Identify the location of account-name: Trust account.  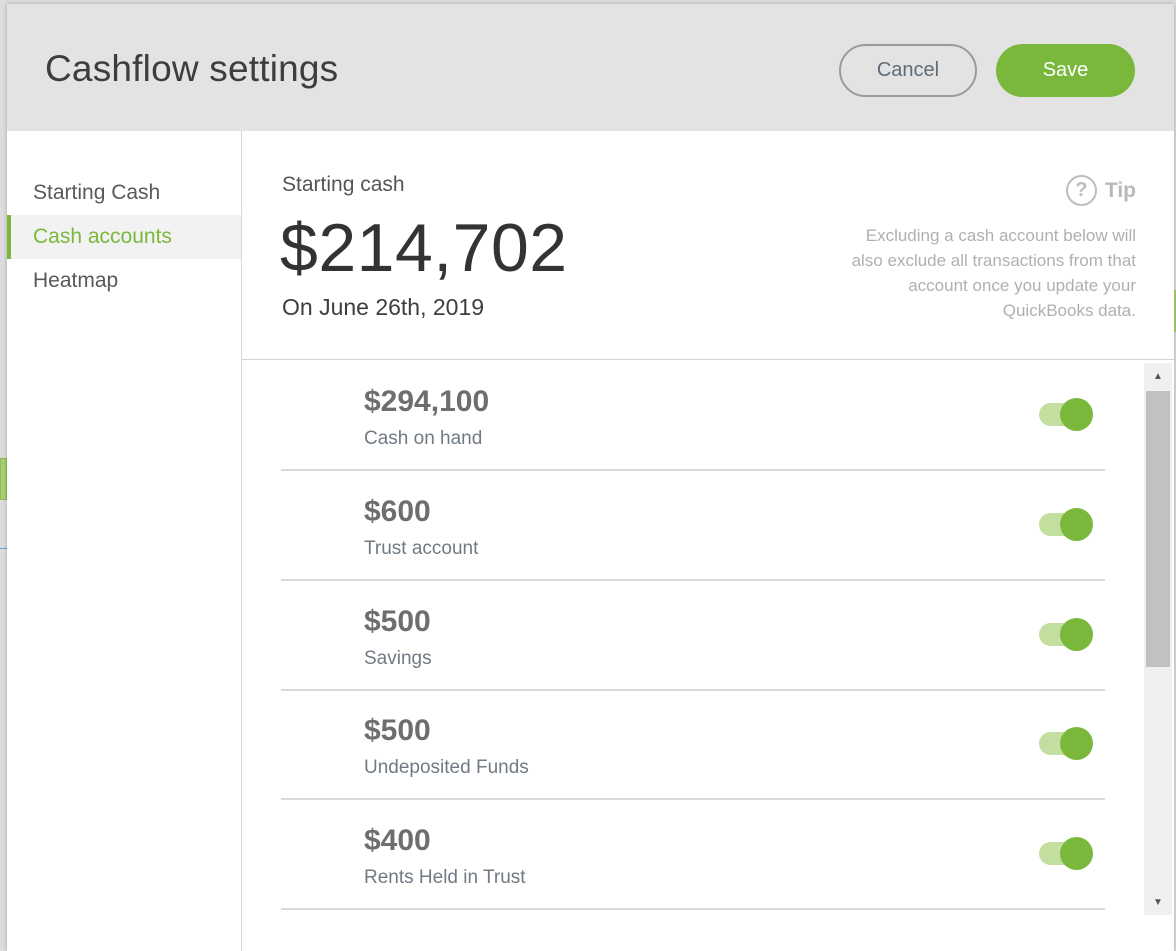
(421, 548).